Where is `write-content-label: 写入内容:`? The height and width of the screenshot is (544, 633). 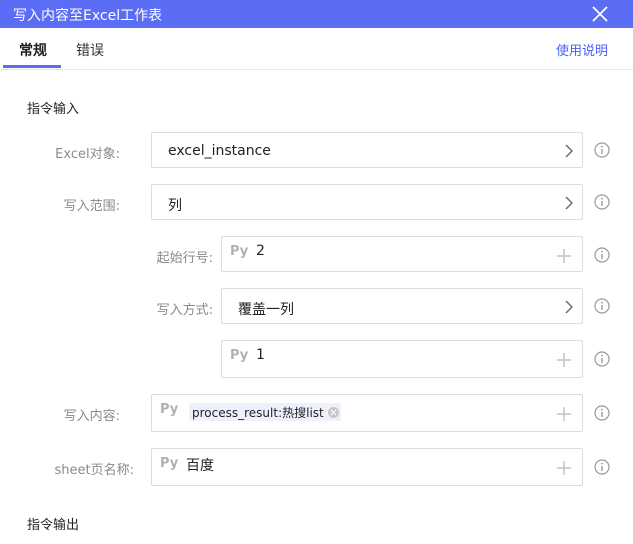 write-content-label: 写入内容: is located at coordinates (91, 416).